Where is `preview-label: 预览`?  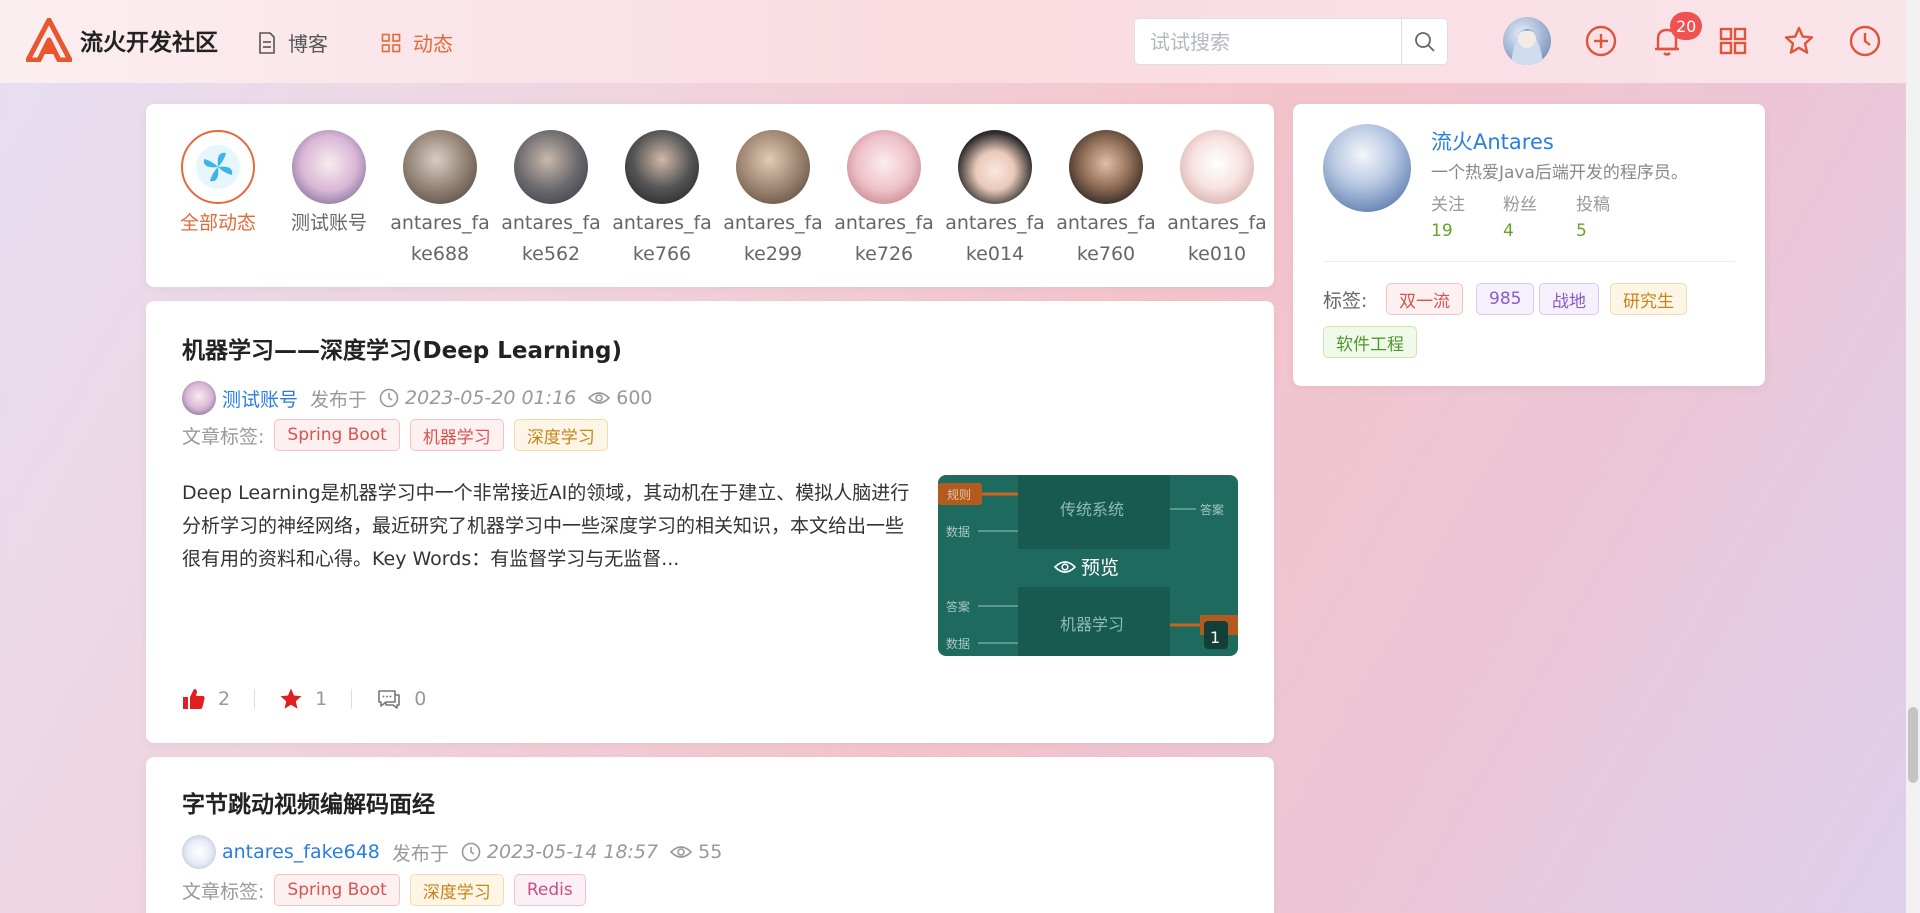 preview-label: 预览 is located at coordinates (1100, 568).